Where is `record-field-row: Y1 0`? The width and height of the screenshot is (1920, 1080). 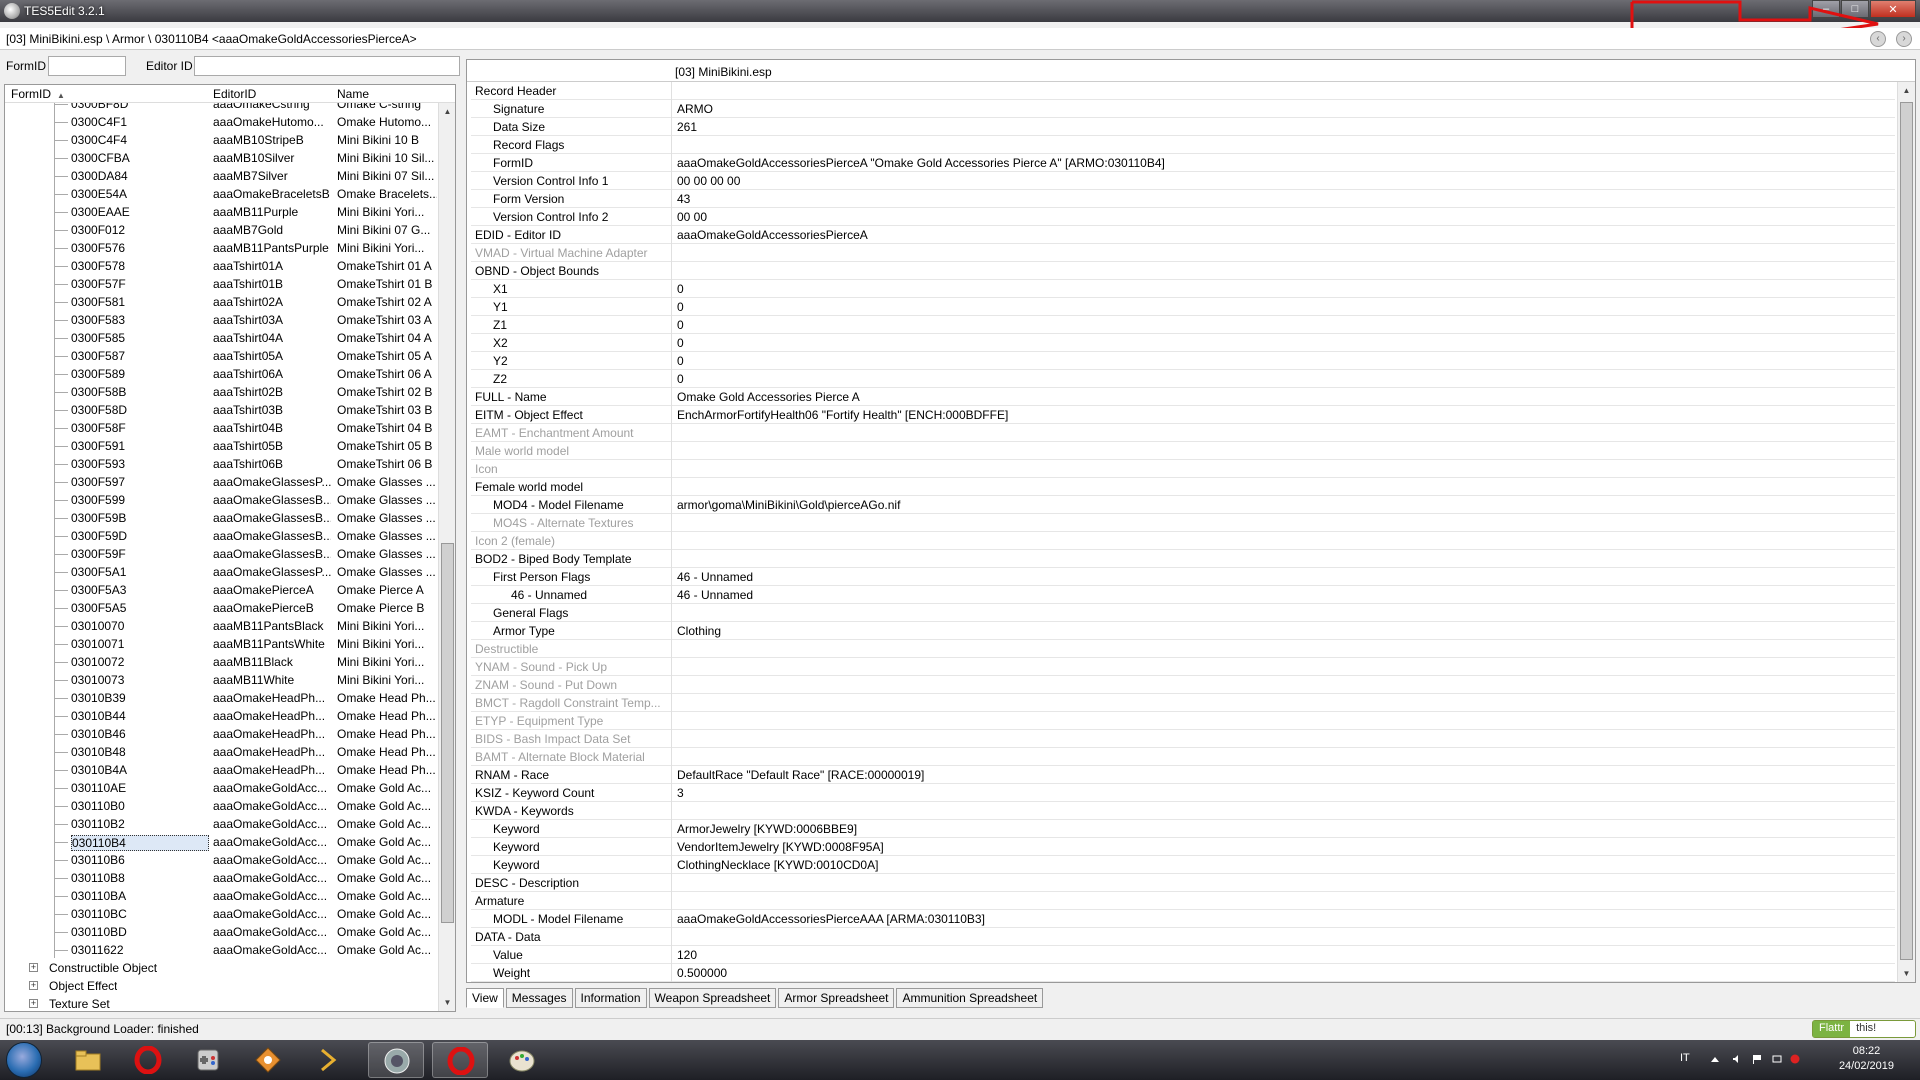 record-field-row: Y1 0 is located at coordinates (1183, 307).